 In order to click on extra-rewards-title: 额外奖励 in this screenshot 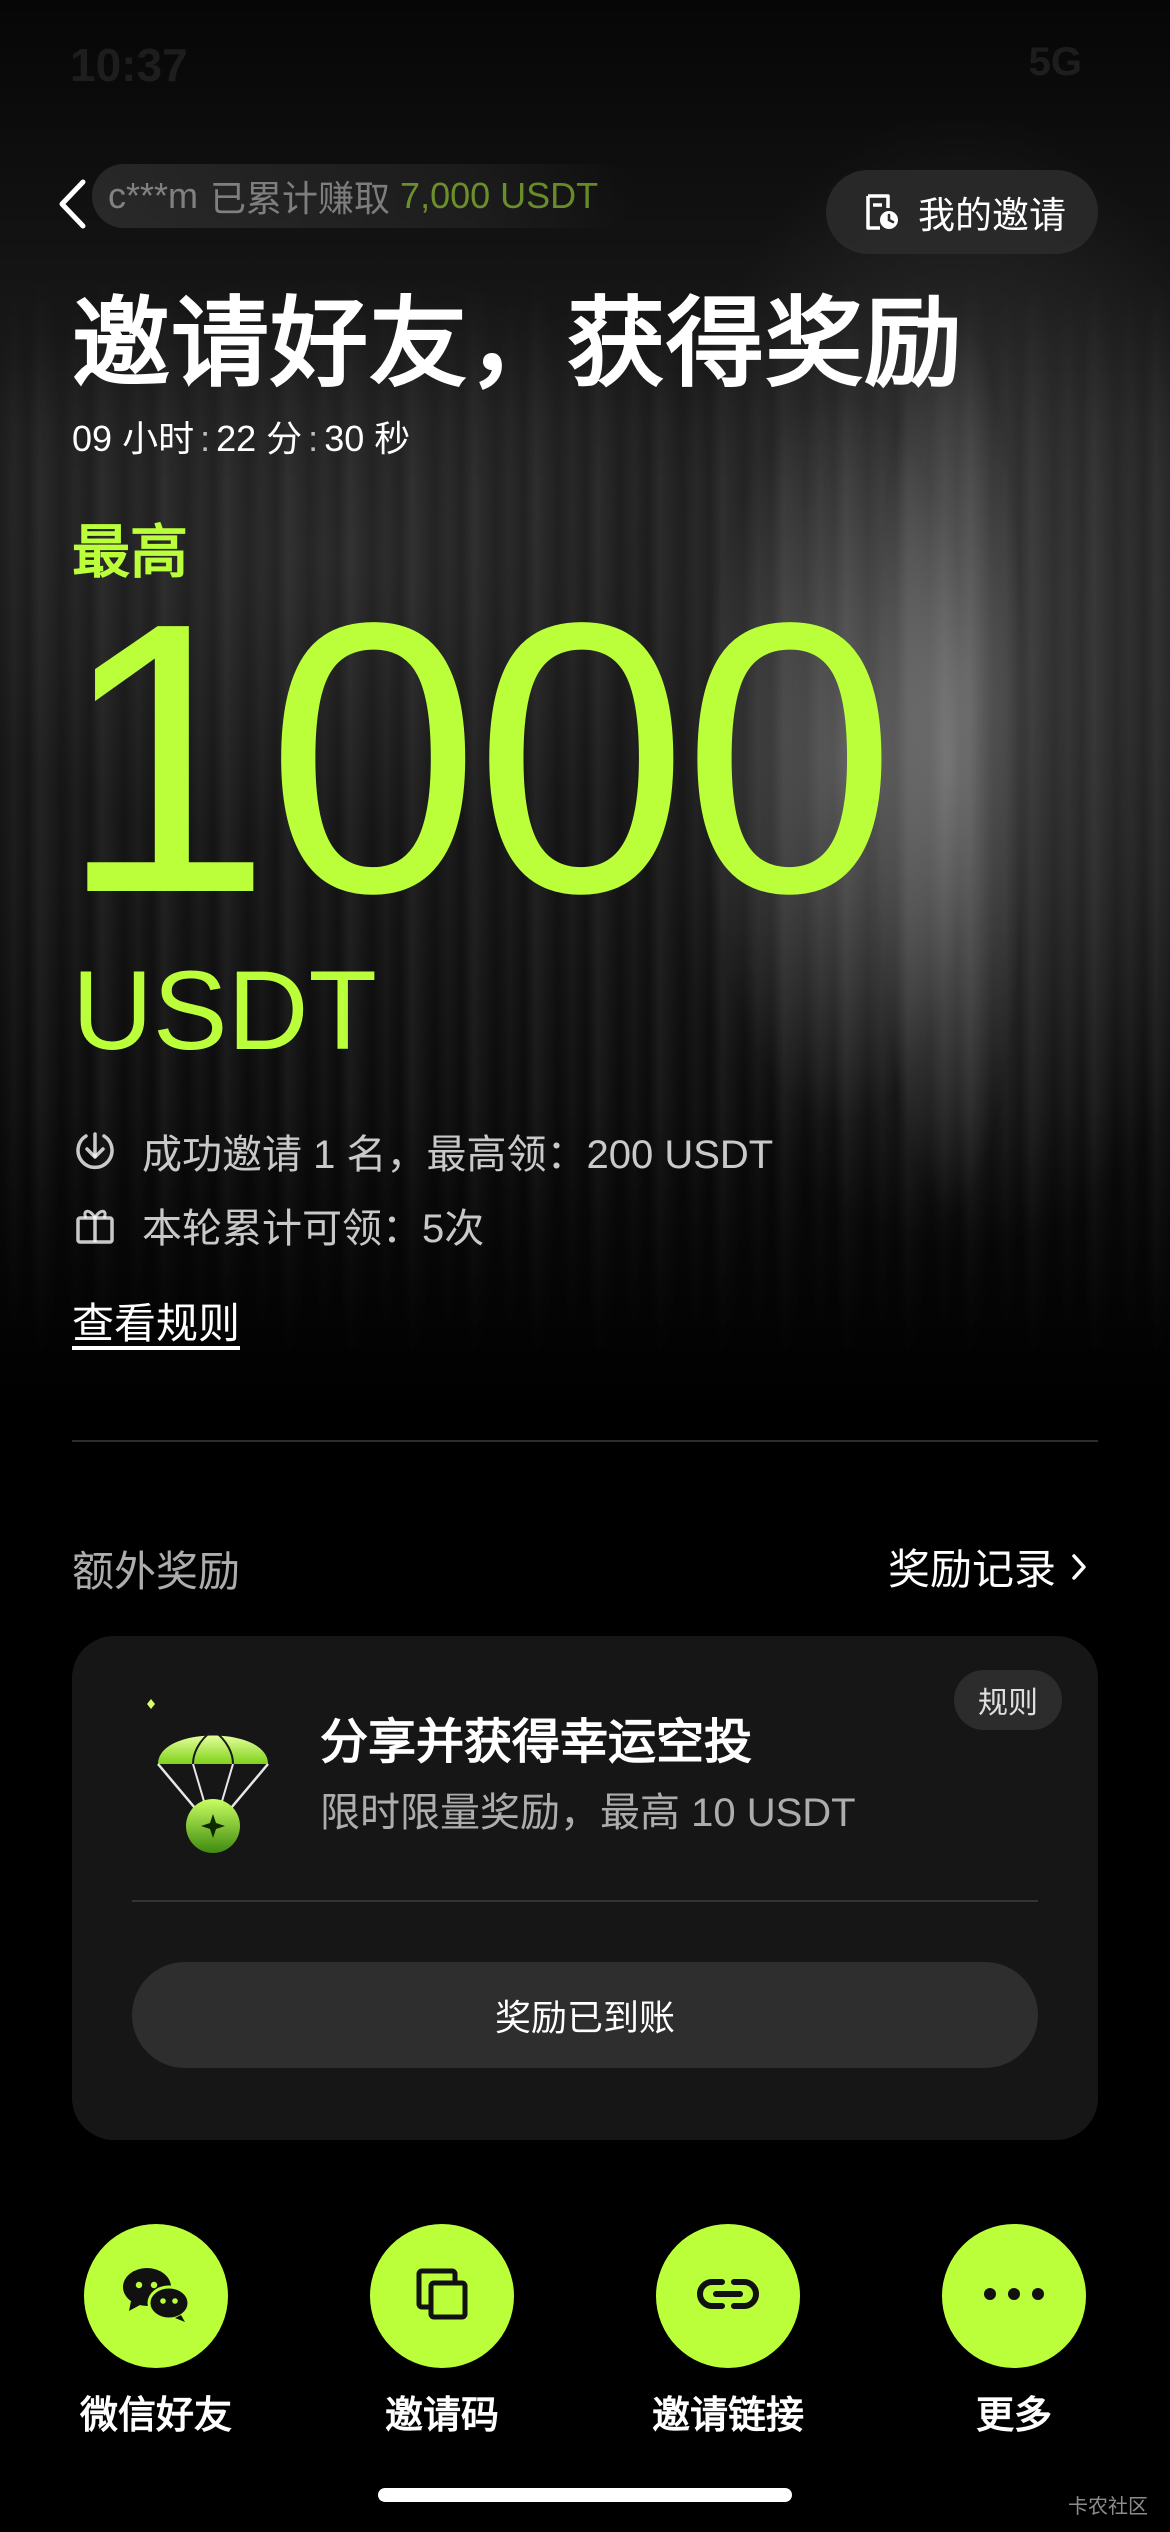, I will do `click(156, 1571)`.